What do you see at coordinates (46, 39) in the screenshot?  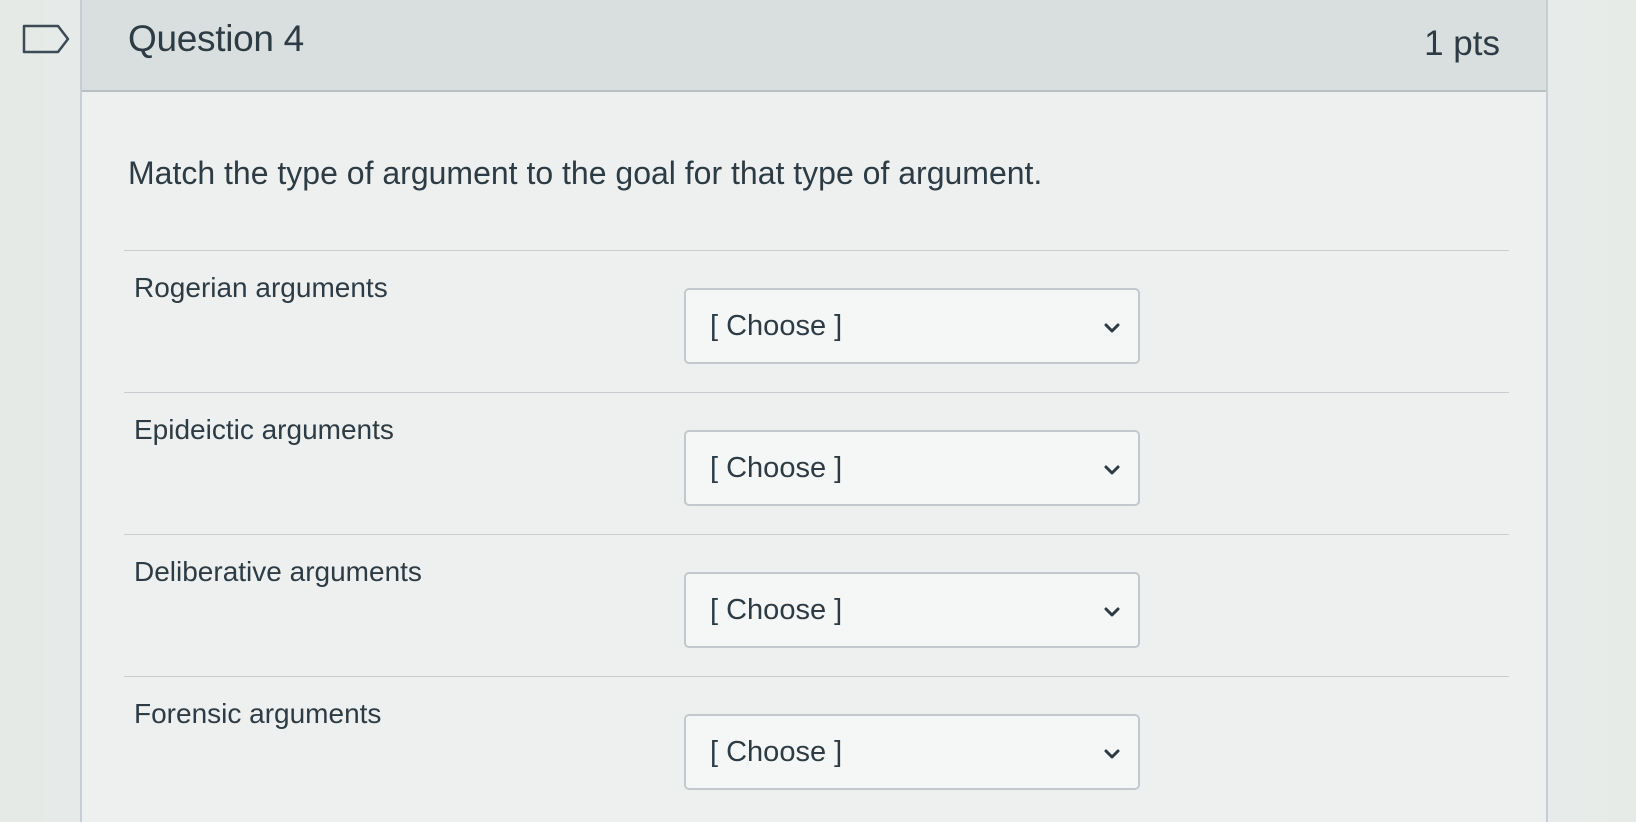 I see `flag-question-icon` at bounding box center [46, 39].